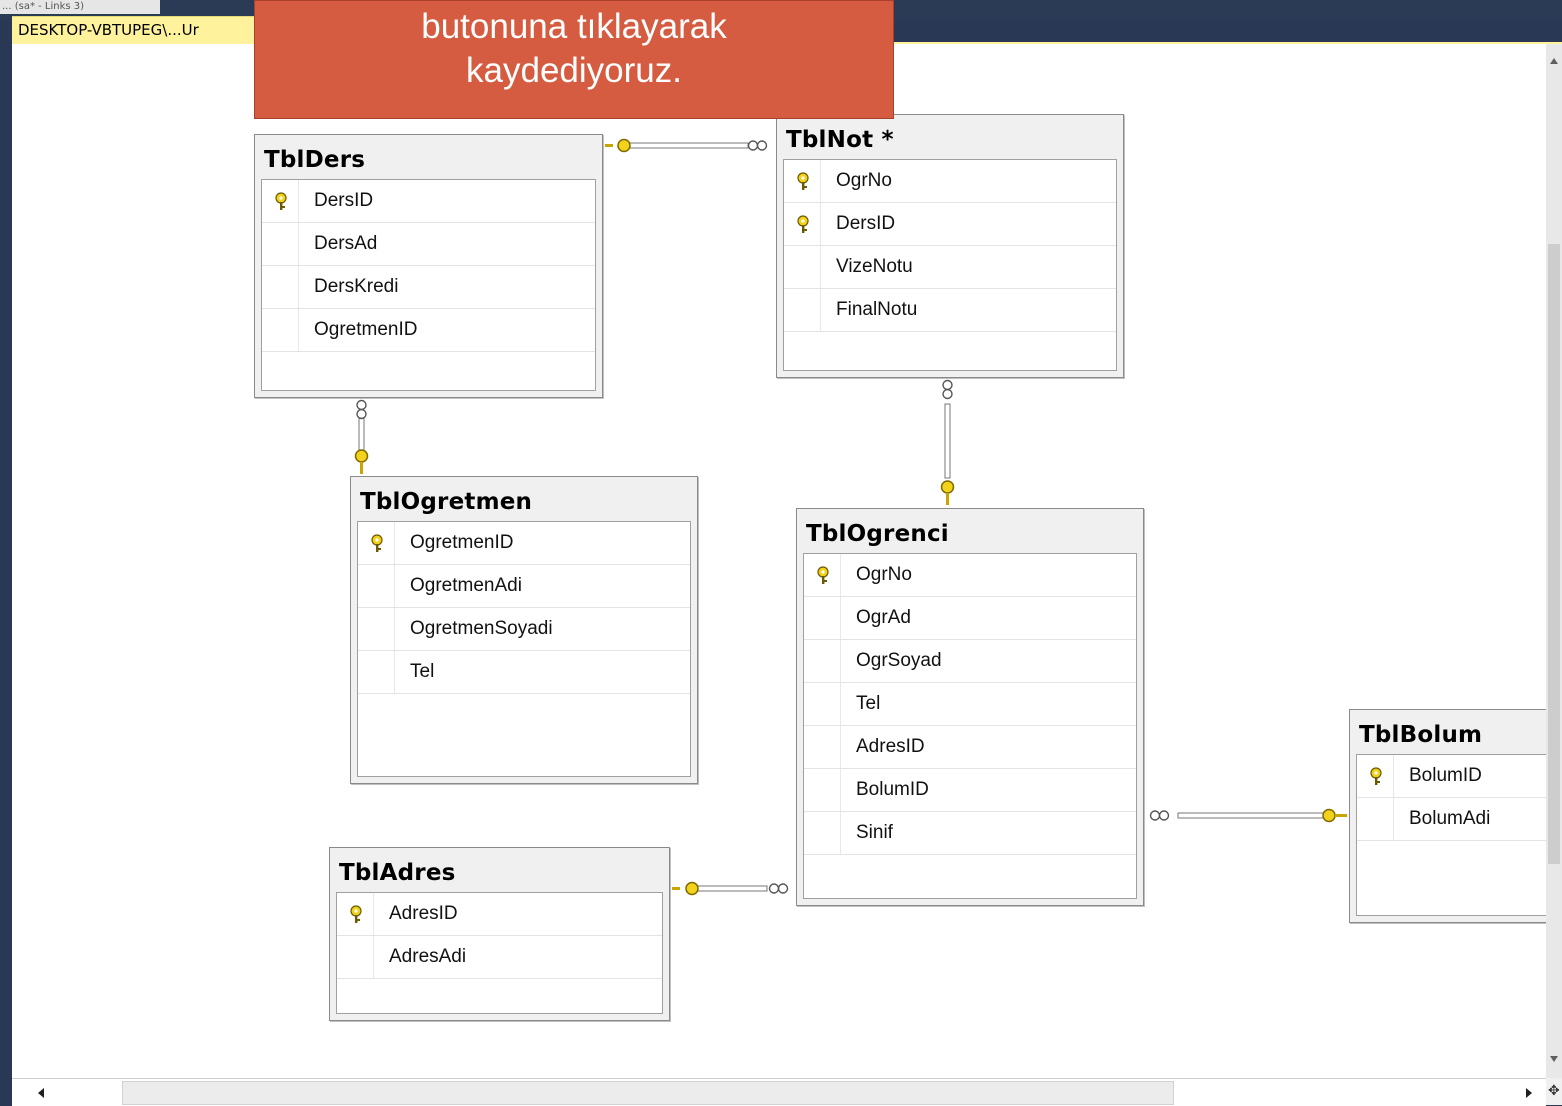 The image size is (1562, 1106). What do you see at coordinates (648, 1093) in the screenshot?
I see `horizontal-scroll-thumb` at bounding box center [648, 1093].